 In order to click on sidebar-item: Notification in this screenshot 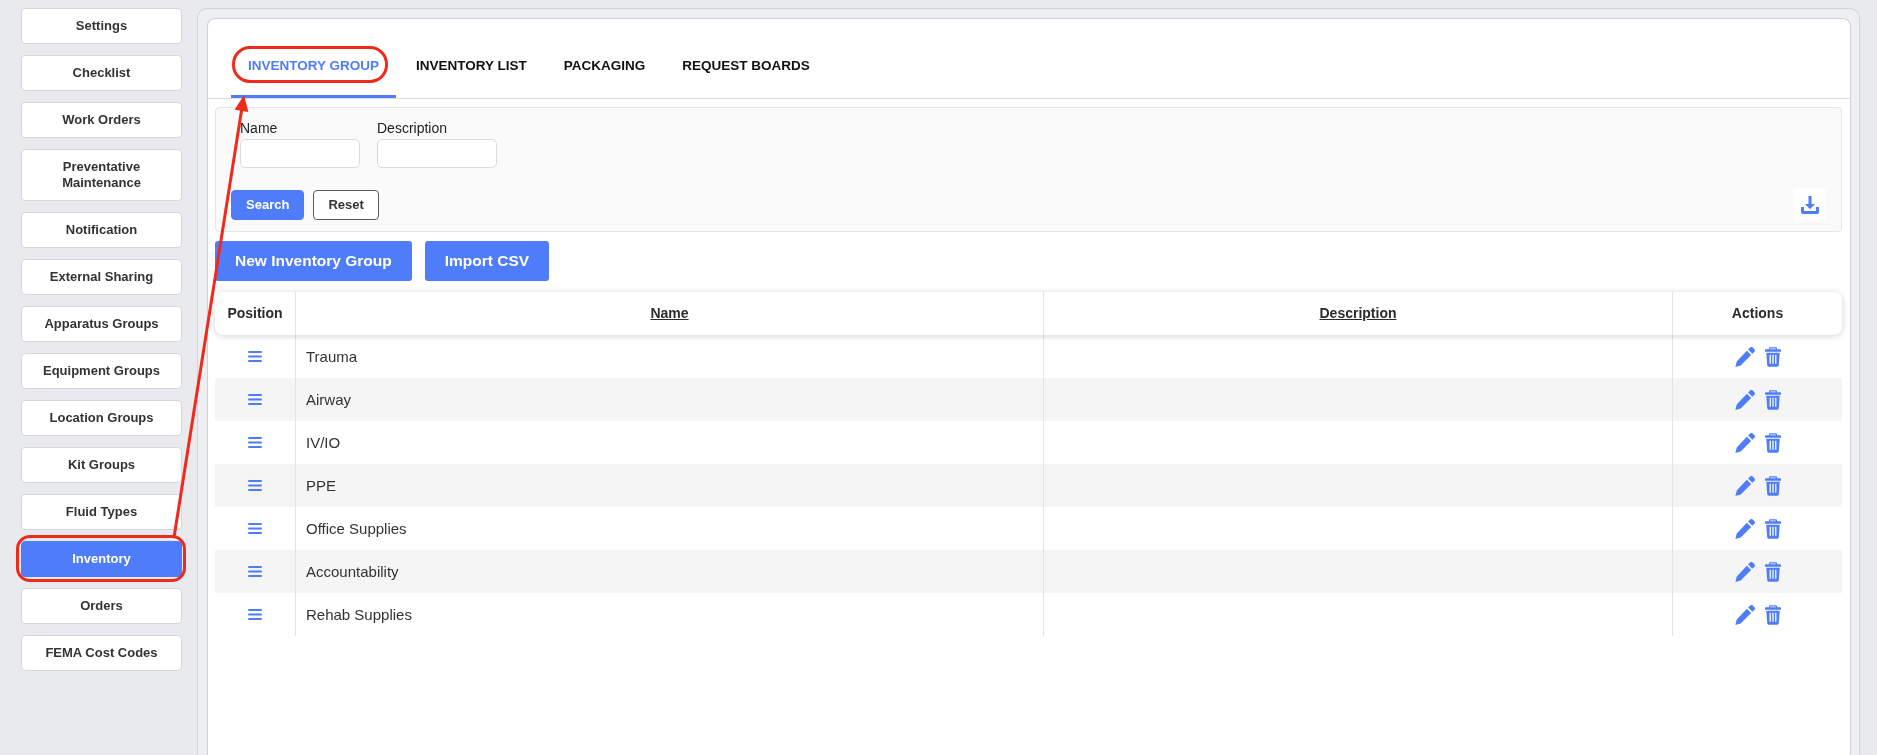, I will do `click(101, 229)`.